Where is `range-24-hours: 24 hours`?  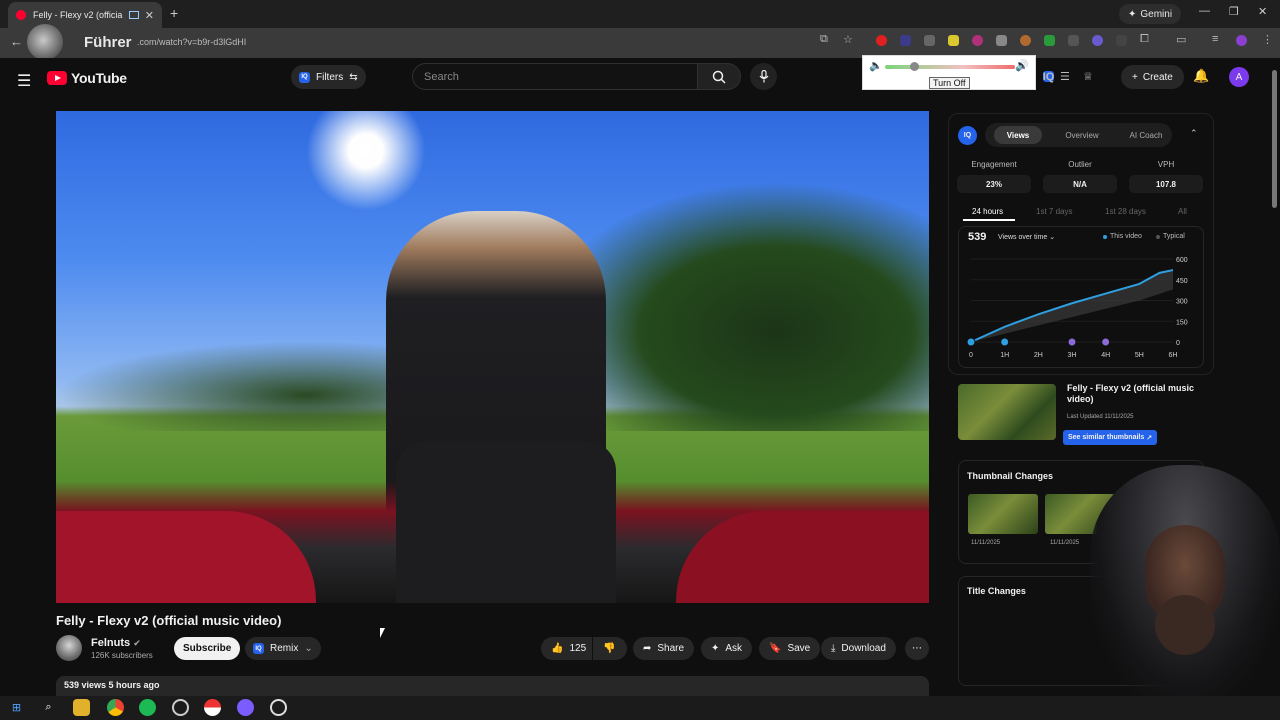
range-24-hours: 24 hours is located at coordinates (987, 211).